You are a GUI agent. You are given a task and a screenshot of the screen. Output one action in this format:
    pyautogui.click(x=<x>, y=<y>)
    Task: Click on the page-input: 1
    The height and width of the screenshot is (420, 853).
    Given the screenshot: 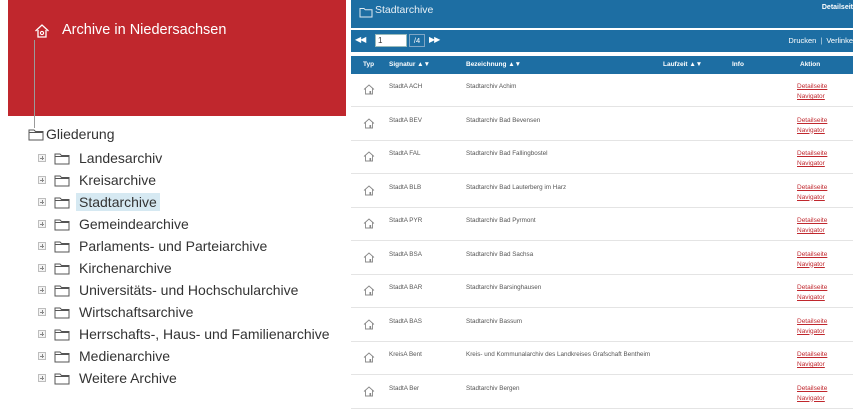 What is the action you would take?
    pyautogui.click(x=391, y=40)
    